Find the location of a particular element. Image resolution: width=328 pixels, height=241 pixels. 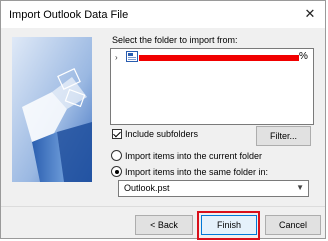

target-folder-select: Outlook.pst ▼ is located at coordinates (213, 188).